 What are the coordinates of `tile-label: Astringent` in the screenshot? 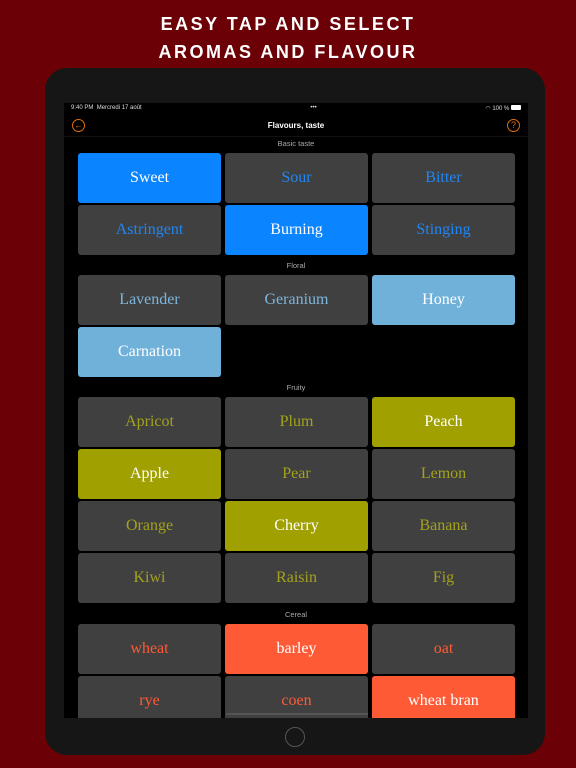 It's located at (149, 229).